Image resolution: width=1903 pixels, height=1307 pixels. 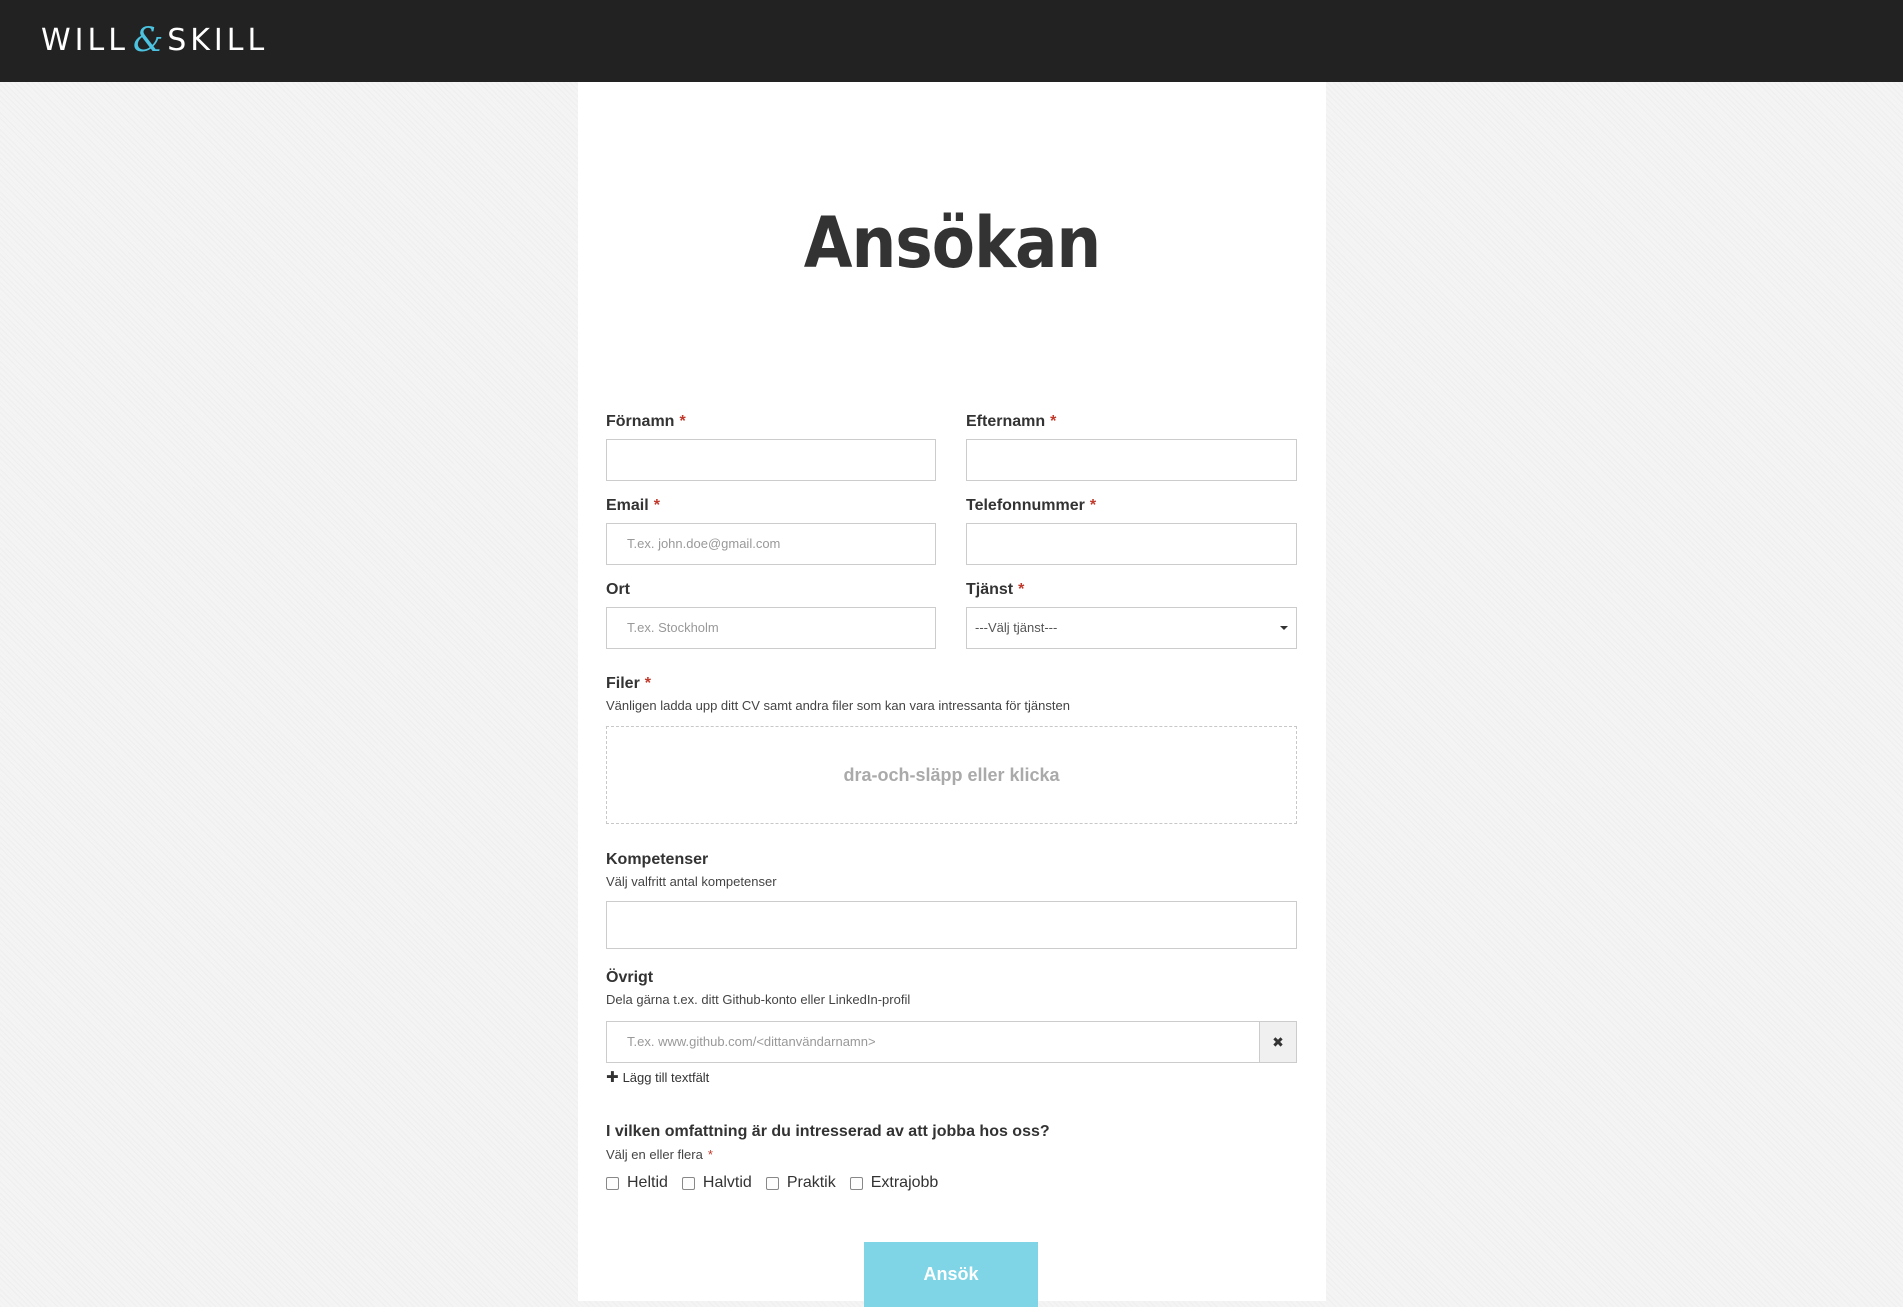 I want to click on telefon-label: Telefonnummer *, so click(x=1031, y=506).